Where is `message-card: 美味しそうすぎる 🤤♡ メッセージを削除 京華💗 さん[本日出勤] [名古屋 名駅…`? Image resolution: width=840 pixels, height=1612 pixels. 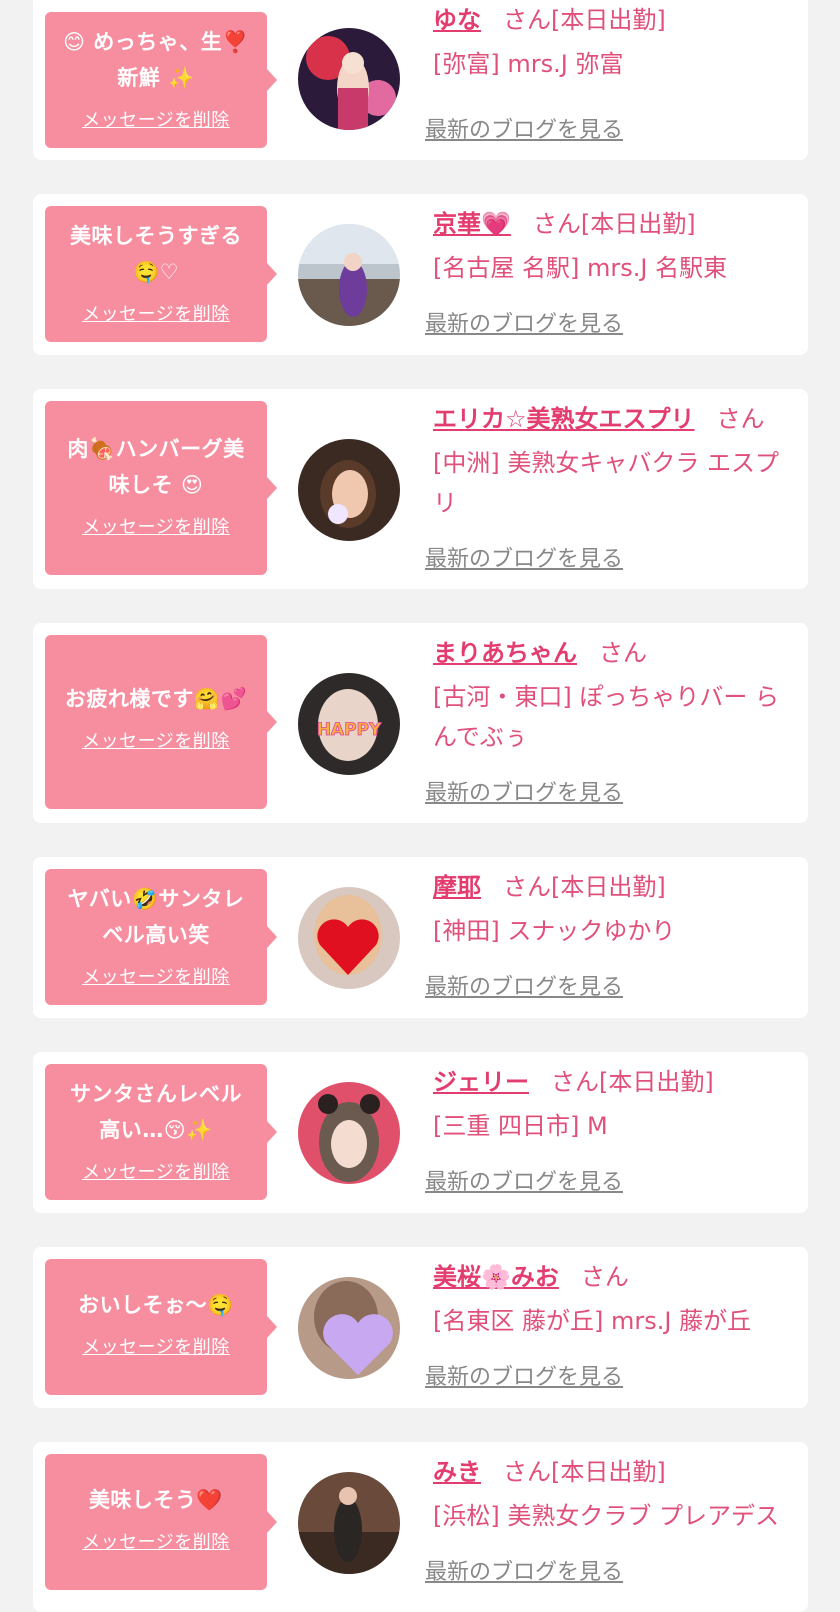
message-card: 美味しそうすぎる 🤤♡ メッセージを削除 京華💗 さん[本日出勤] [名古屋 名駅… is located at coordinates (420, 274).